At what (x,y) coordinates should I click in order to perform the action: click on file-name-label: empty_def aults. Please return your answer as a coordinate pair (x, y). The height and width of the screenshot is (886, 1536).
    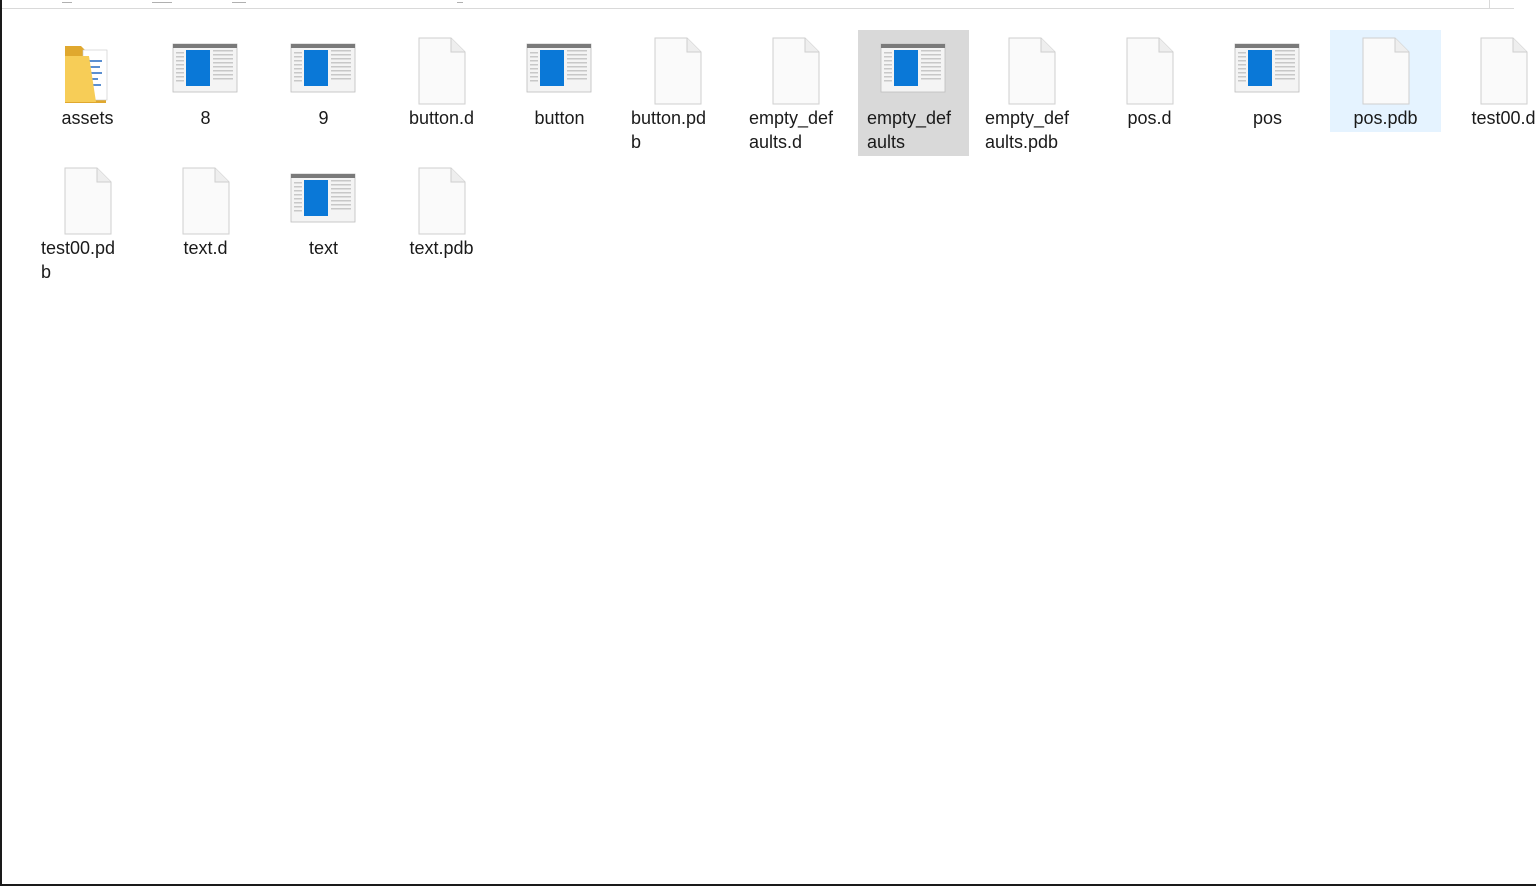
    Looking at the image, I should click on (909, 130).